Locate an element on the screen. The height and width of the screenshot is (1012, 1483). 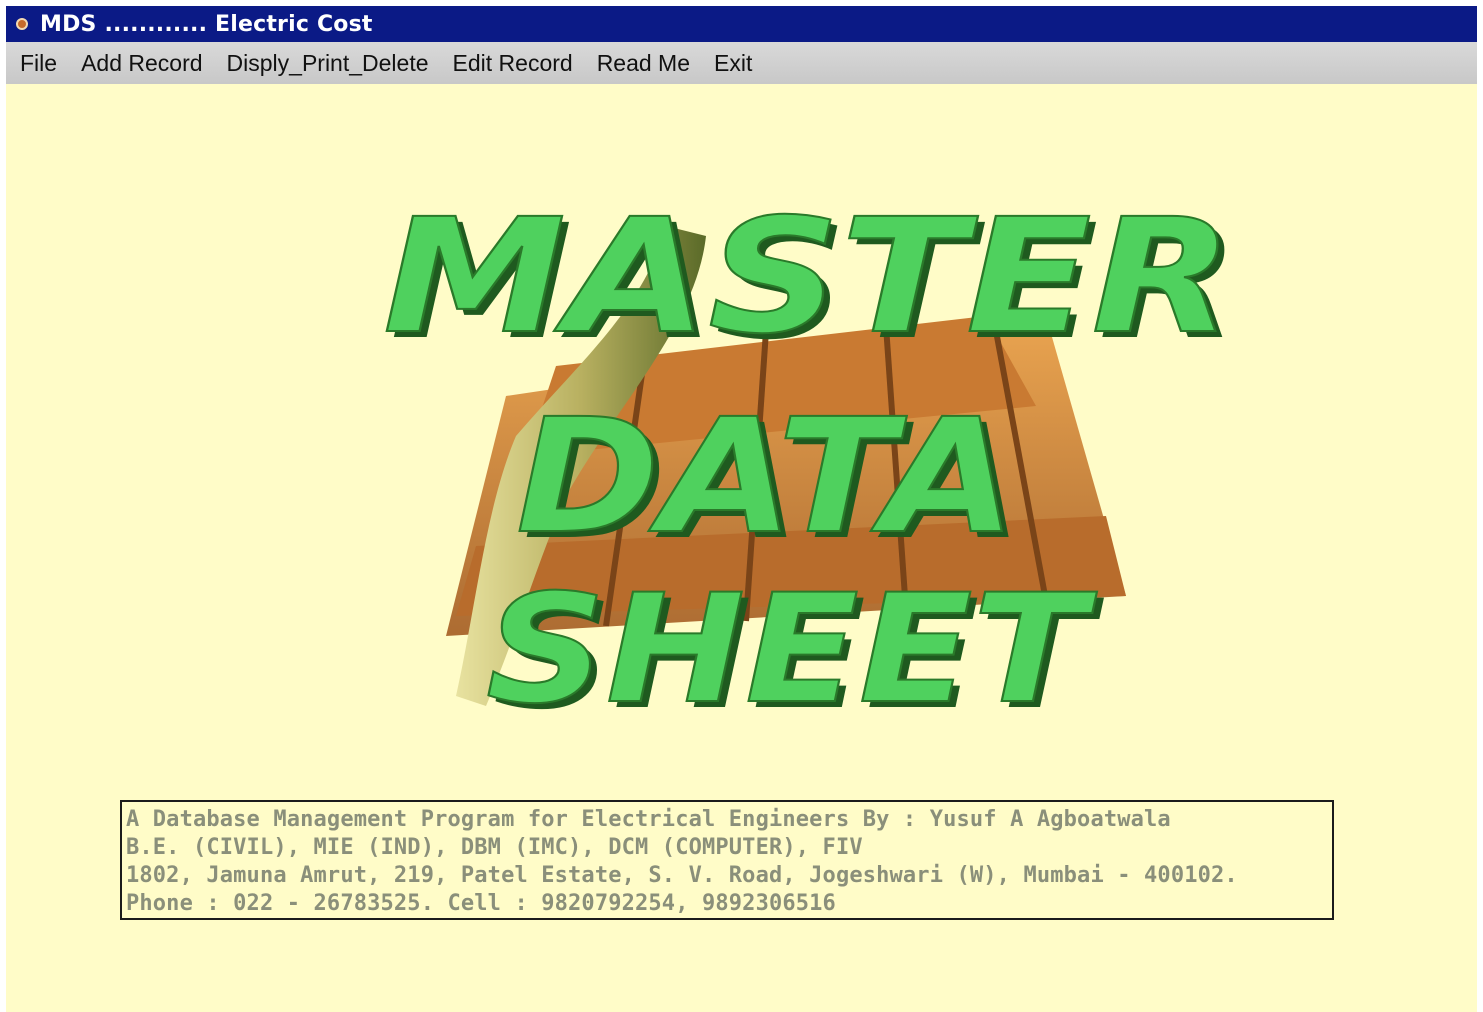
menu-exit: Exit is located at coordinates (733, 63).